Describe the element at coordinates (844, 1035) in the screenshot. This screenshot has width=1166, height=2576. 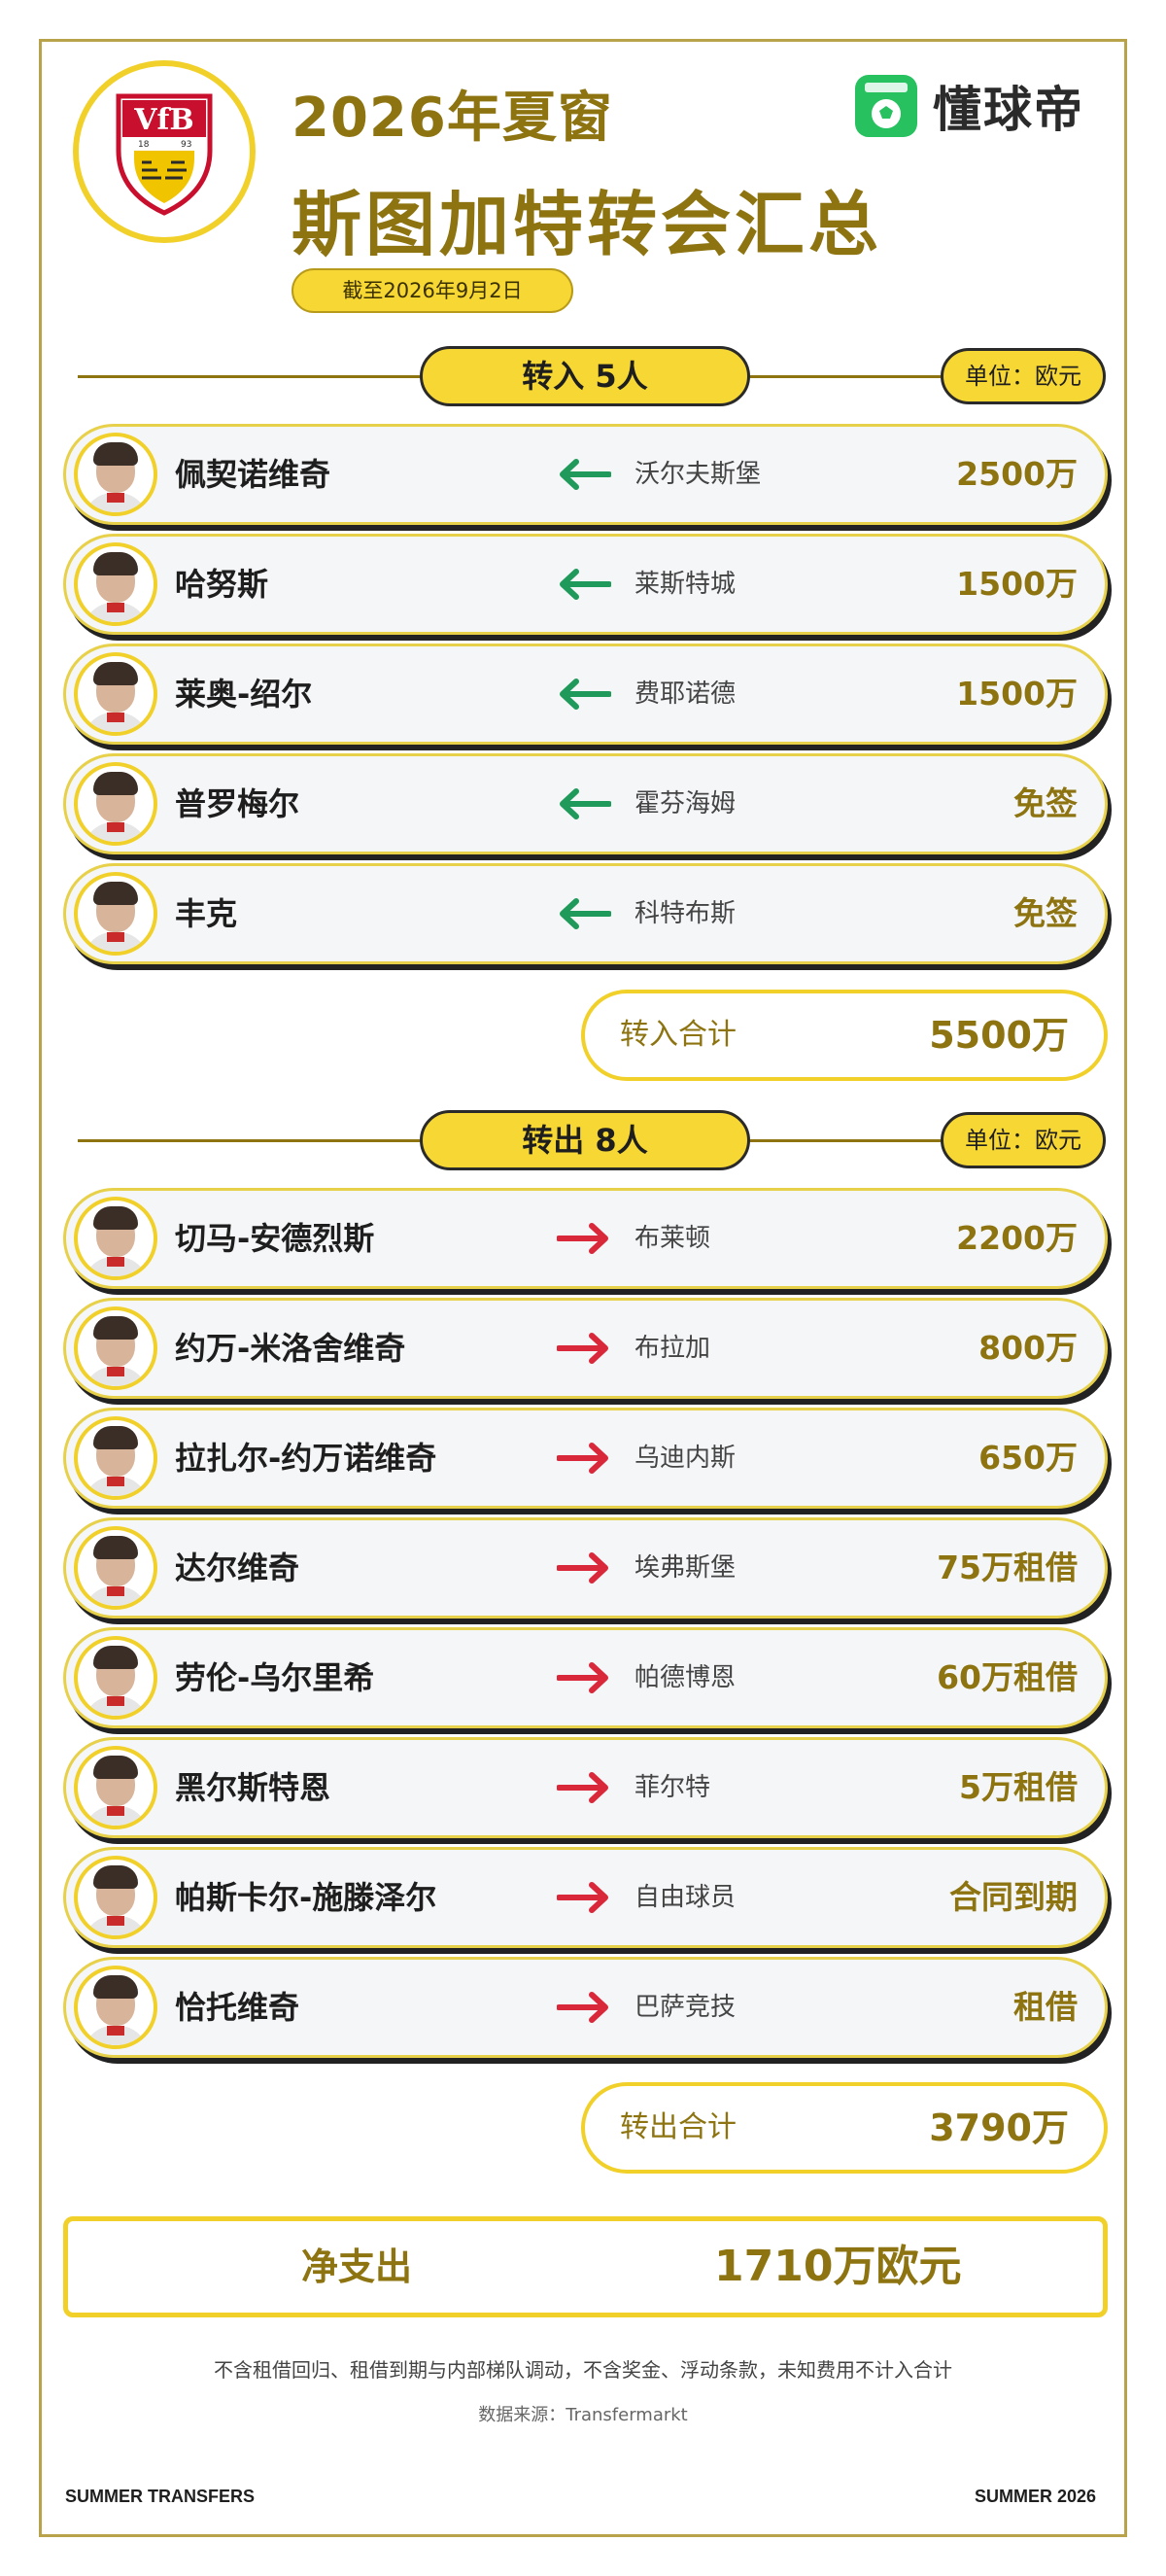
I see `incoming-total: 转入合计 5500万` at that location.